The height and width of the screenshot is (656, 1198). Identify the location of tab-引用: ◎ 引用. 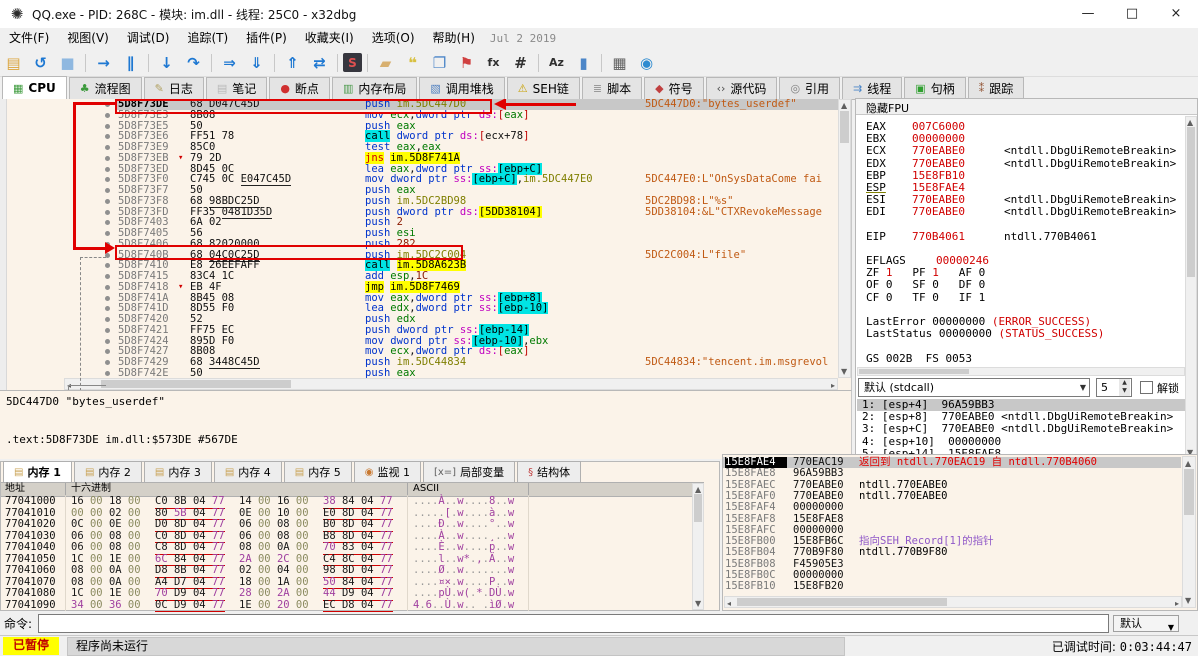
(810, 88).